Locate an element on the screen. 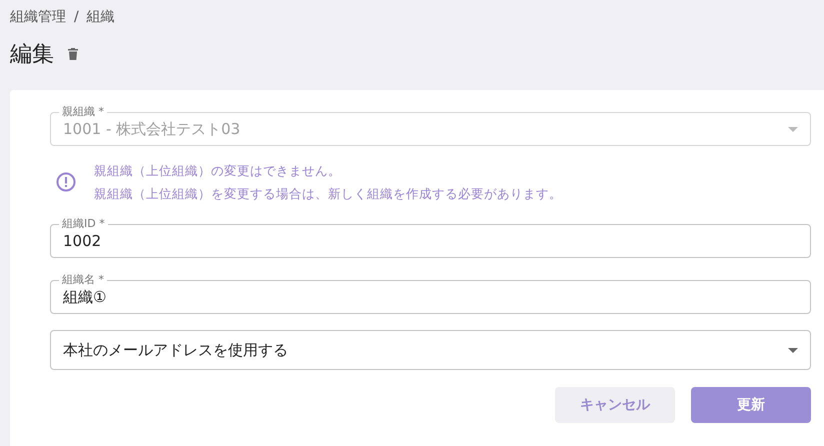  field-label: 親組織 * is located at coordinates (83, 112).